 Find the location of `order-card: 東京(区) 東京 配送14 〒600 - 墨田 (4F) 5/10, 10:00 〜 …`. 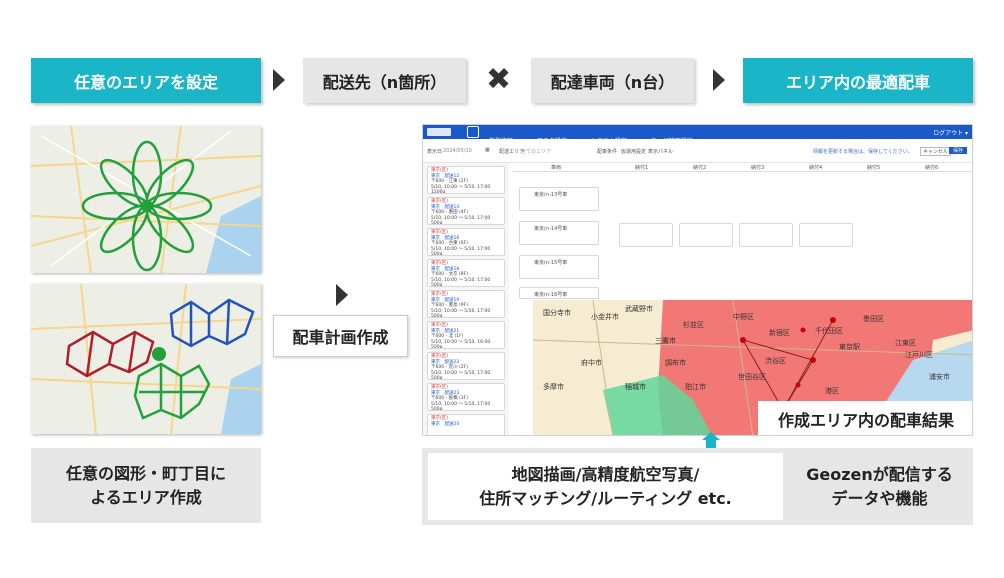

order-card: 東京(区) 東京 配送14 〒600 - 墨田 (4F) 5/10, 10:00 〜 … is located at coordinates (466, 211).